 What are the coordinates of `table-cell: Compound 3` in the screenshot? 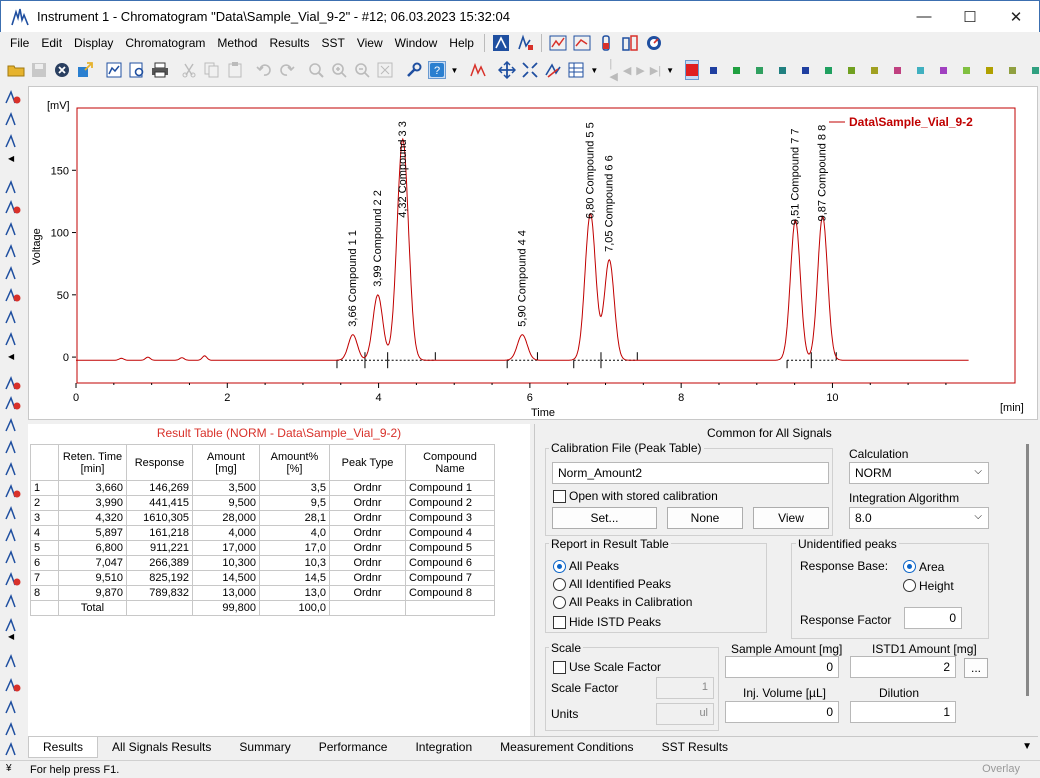 It's located at (450, 518).